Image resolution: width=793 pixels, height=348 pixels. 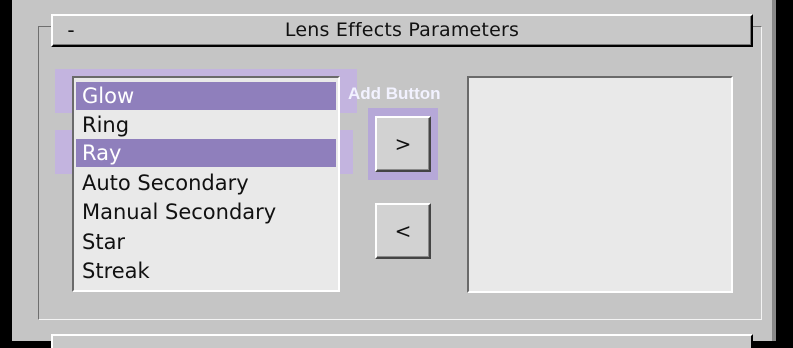 What do you see at coordinates (774, 170) in the screenshot?
I see `panel-scroll-edge` at bounding box center [774, 170].